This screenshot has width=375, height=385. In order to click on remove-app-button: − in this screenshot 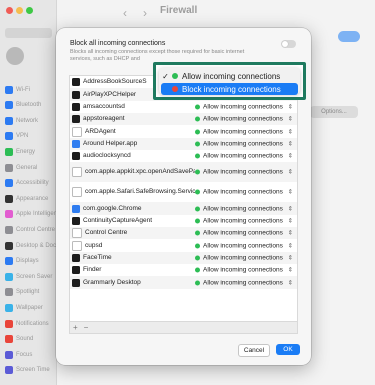, I will do `click(86, 327)`.